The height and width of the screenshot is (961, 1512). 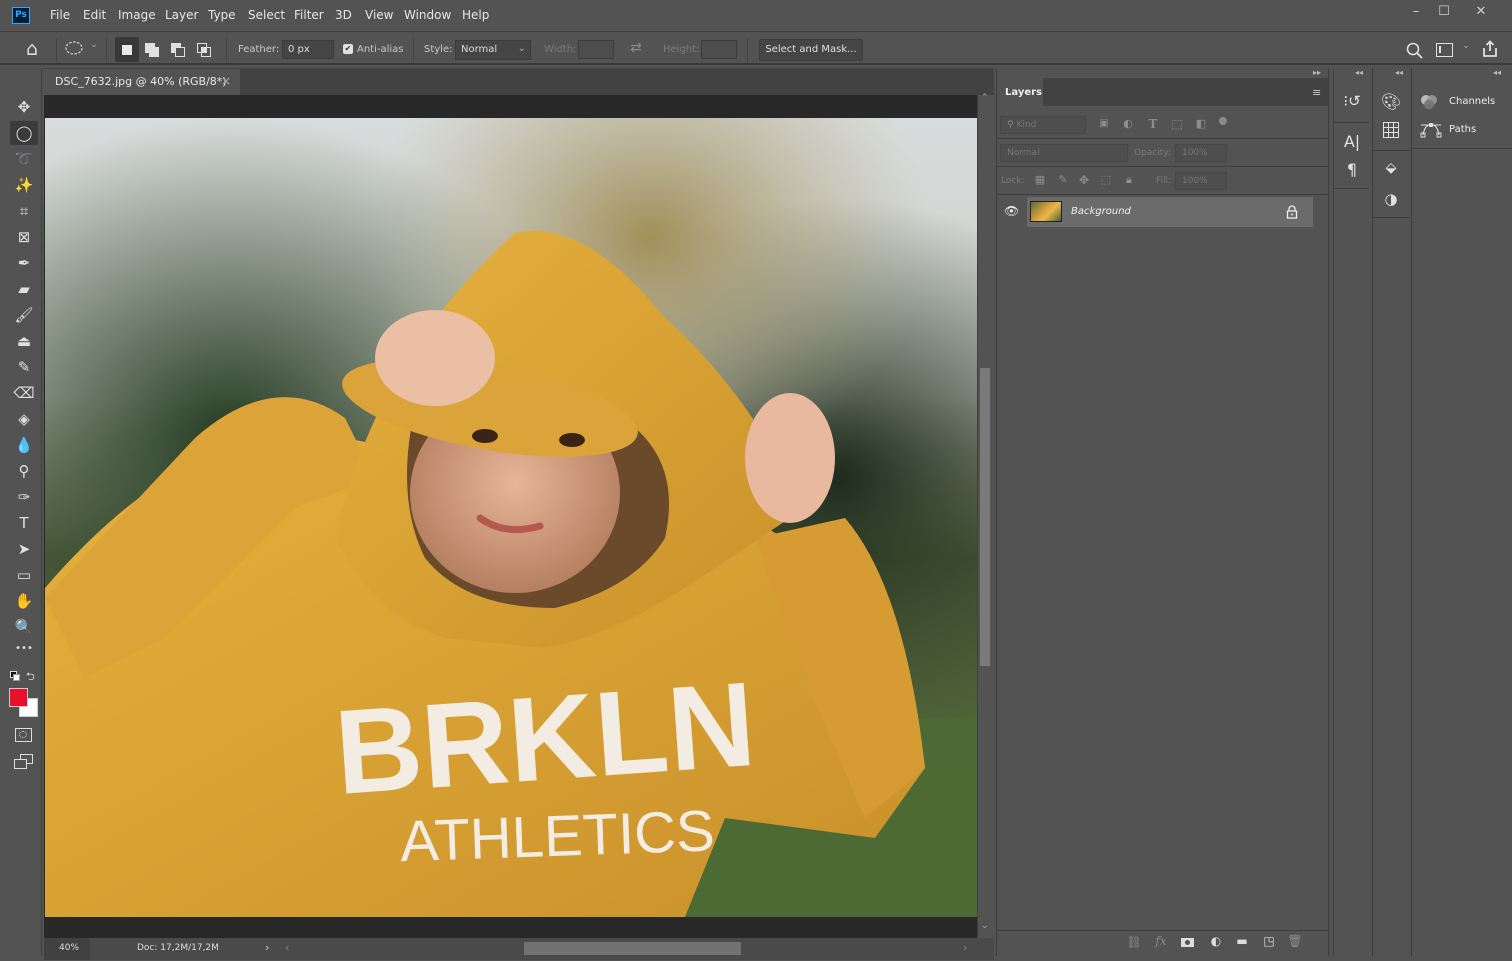 What do you see at coordinates (1177, 124) in the screenshot?
I see `filter-shape-icon: ⬚` at bounding box center [1177, 124].